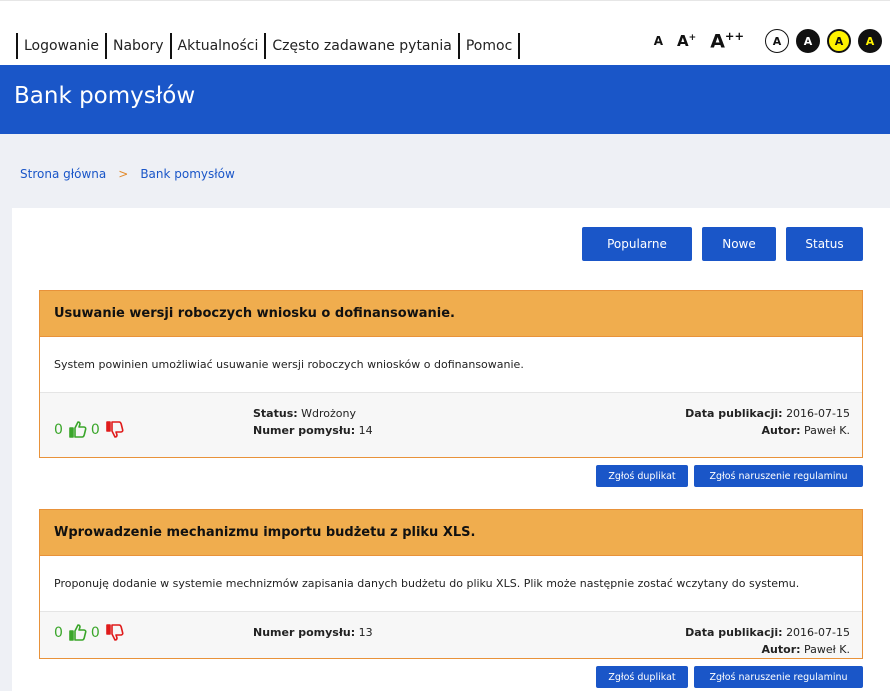 This screenshot has width=890, height=691. What do you see at coordinates (683, 40) in the screenshot?
I see `font-size-medium-label: A` at bounding box center [683, 40].